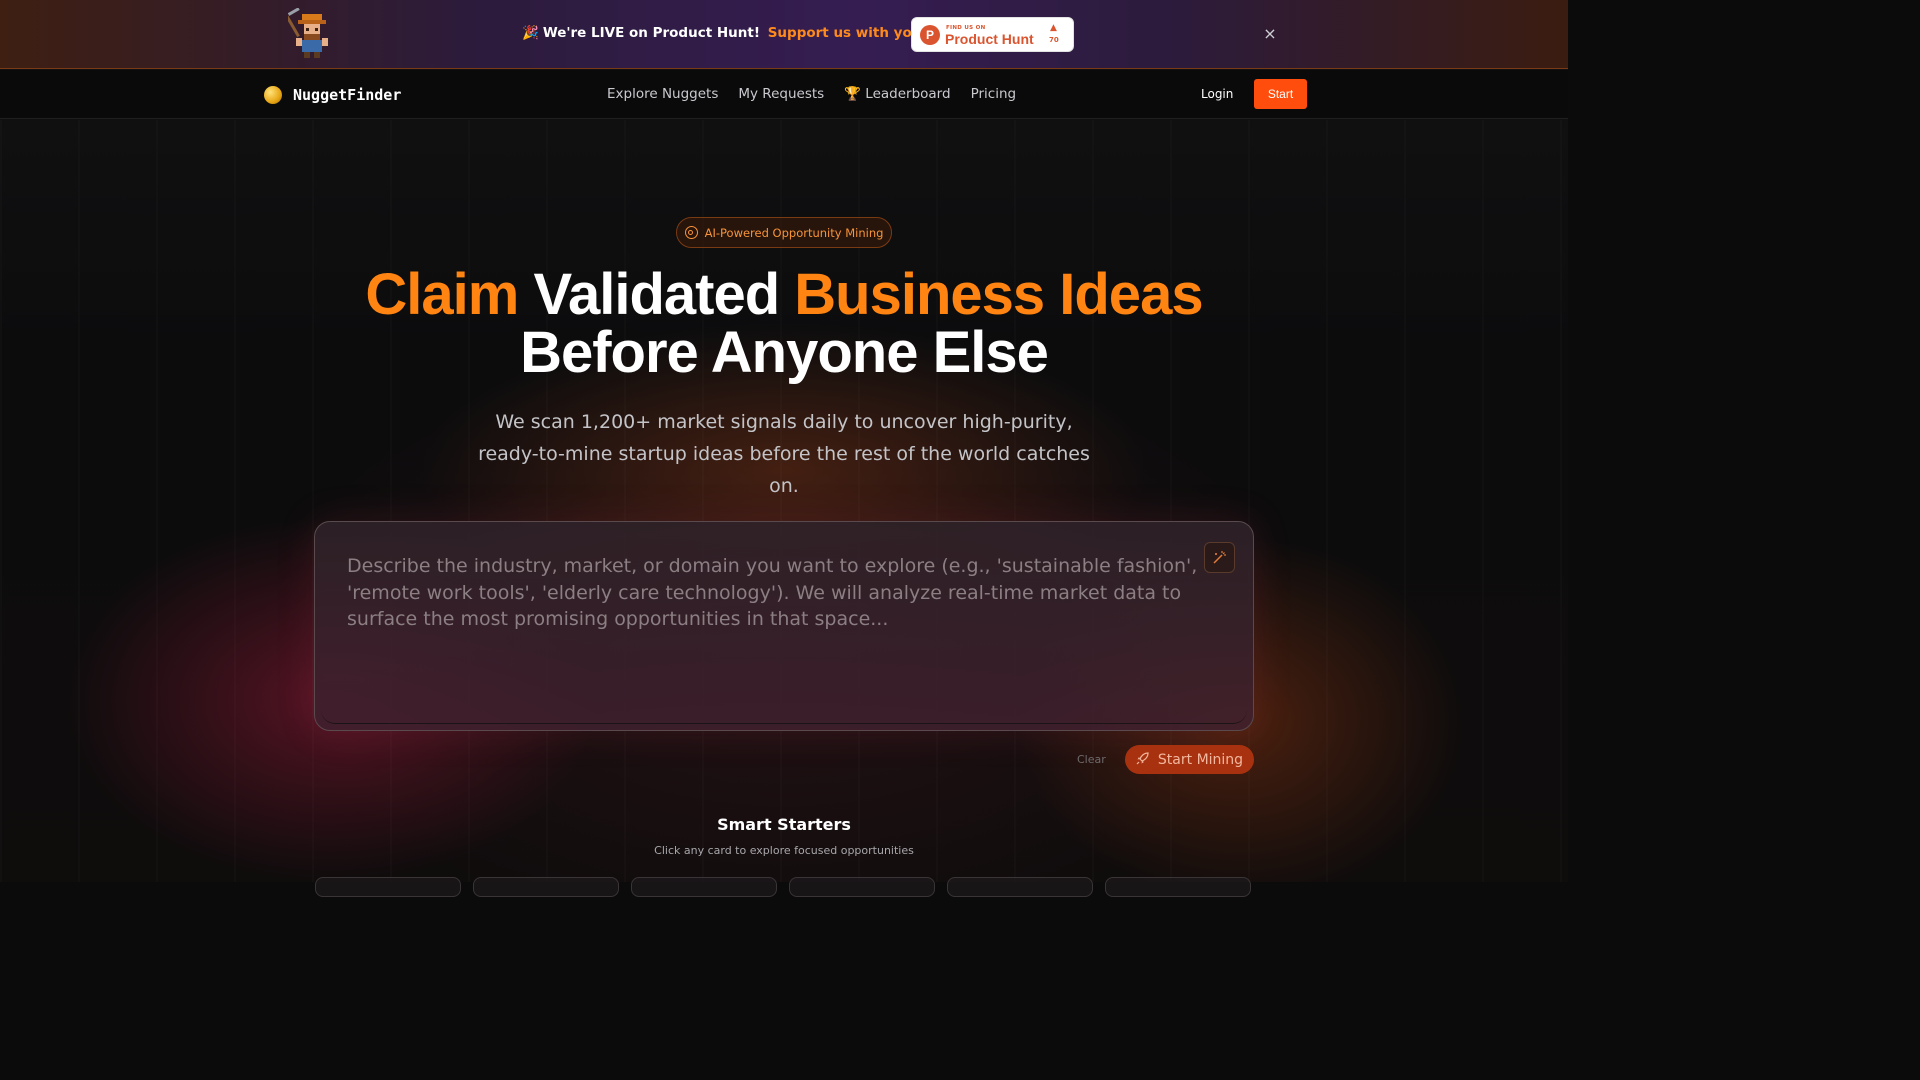 The image size is (1920, 1080). Describe the element at coordinates (784, 824) in the screenshot. I see `smart-starters-title: Smart Starters` at that location.